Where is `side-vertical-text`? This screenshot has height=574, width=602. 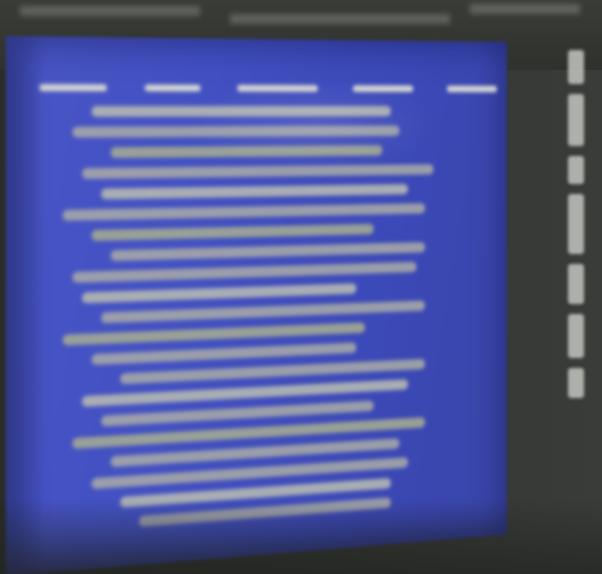
side-vertical-text is located at coordinates (576, 240).